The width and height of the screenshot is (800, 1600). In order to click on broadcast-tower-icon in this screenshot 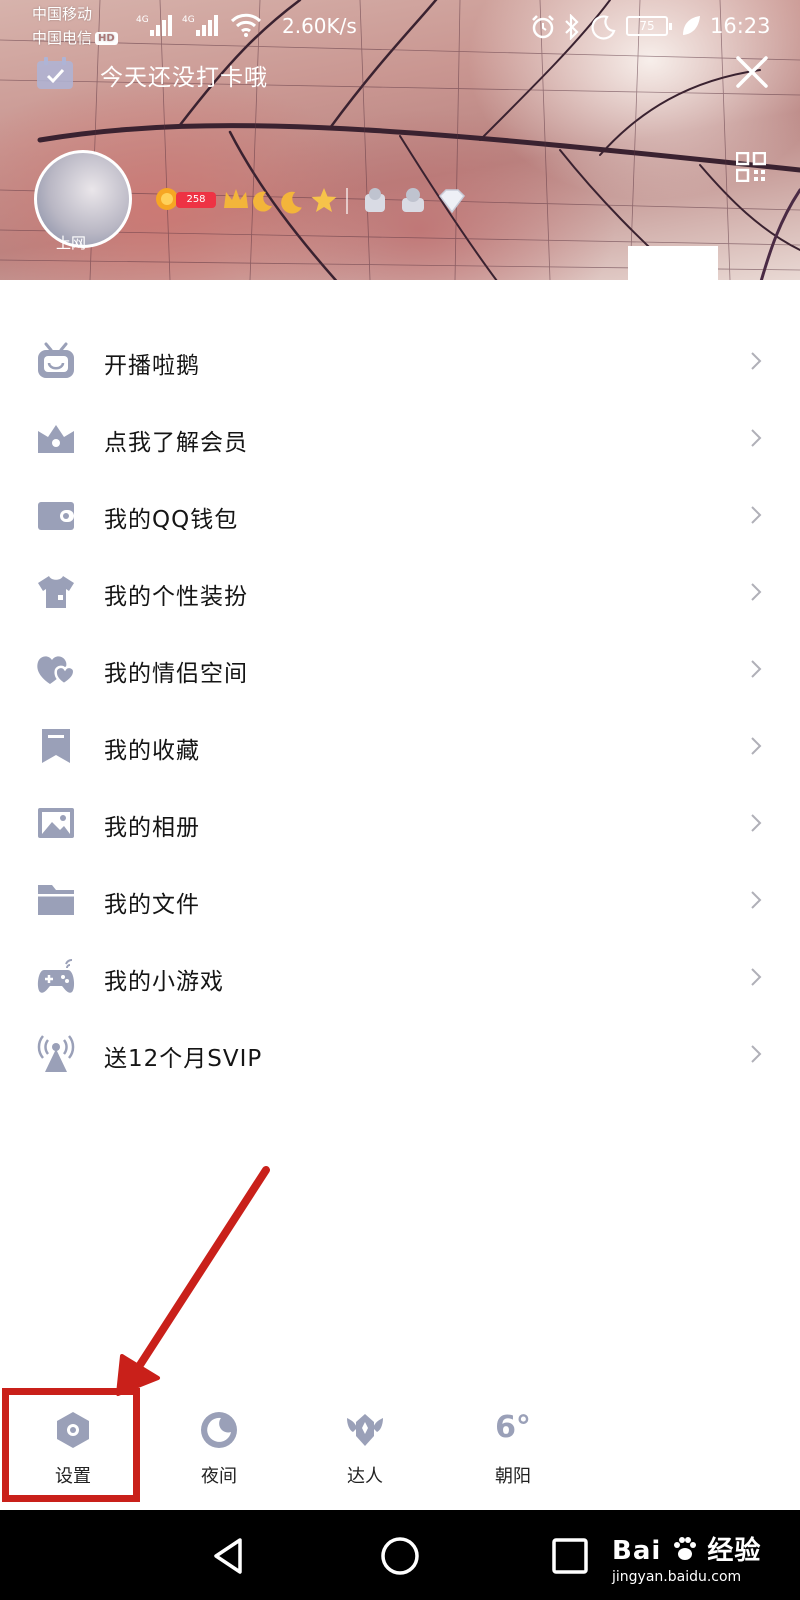, I will do `click(56, 1053)`.